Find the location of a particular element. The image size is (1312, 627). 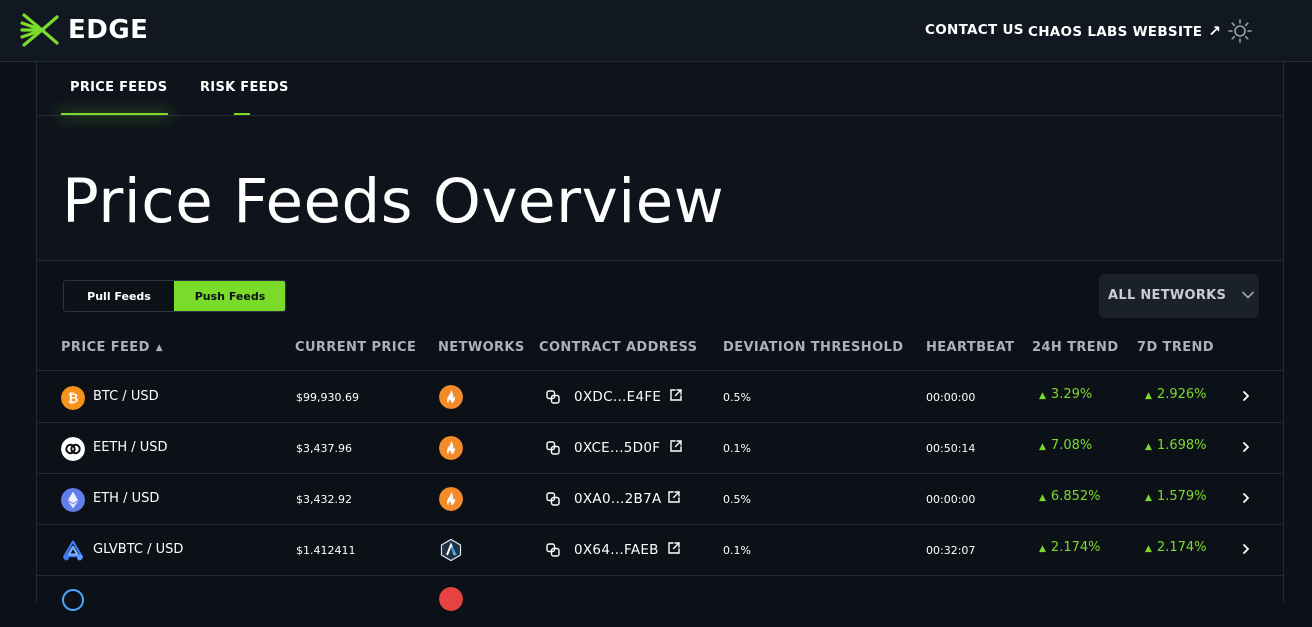

eeth-icon is located at coordinates (73, 449).